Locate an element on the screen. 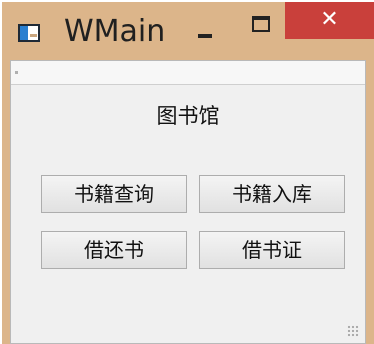 This screenshot has height=344, width=374. application-window-icon is located at coordinates (29, 33).